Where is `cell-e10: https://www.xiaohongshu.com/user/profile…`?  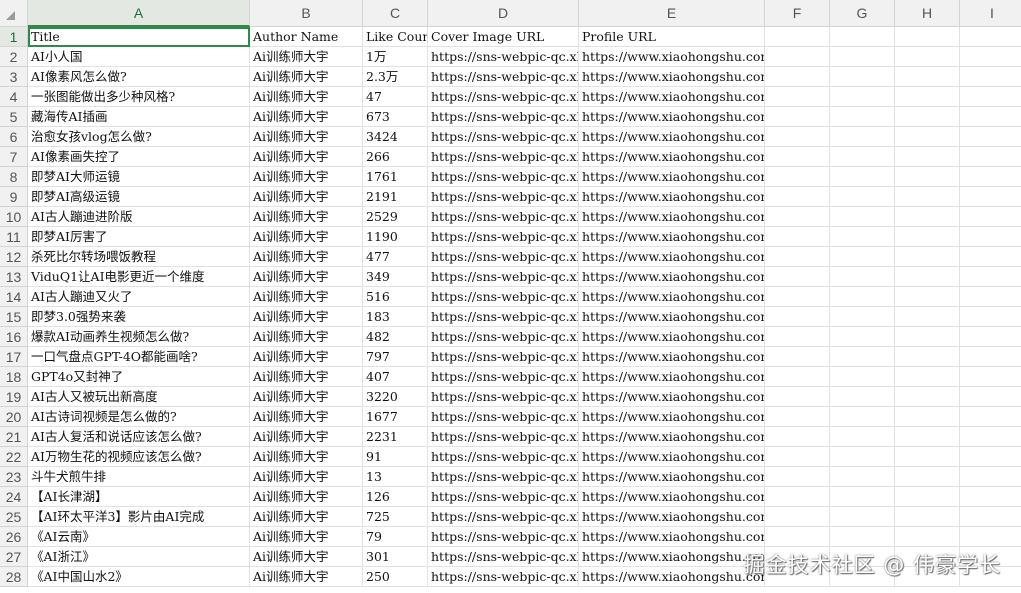
cell-e10: https://www.xiaohongshu.com/user/profile… is located at coordinates (672, 217).